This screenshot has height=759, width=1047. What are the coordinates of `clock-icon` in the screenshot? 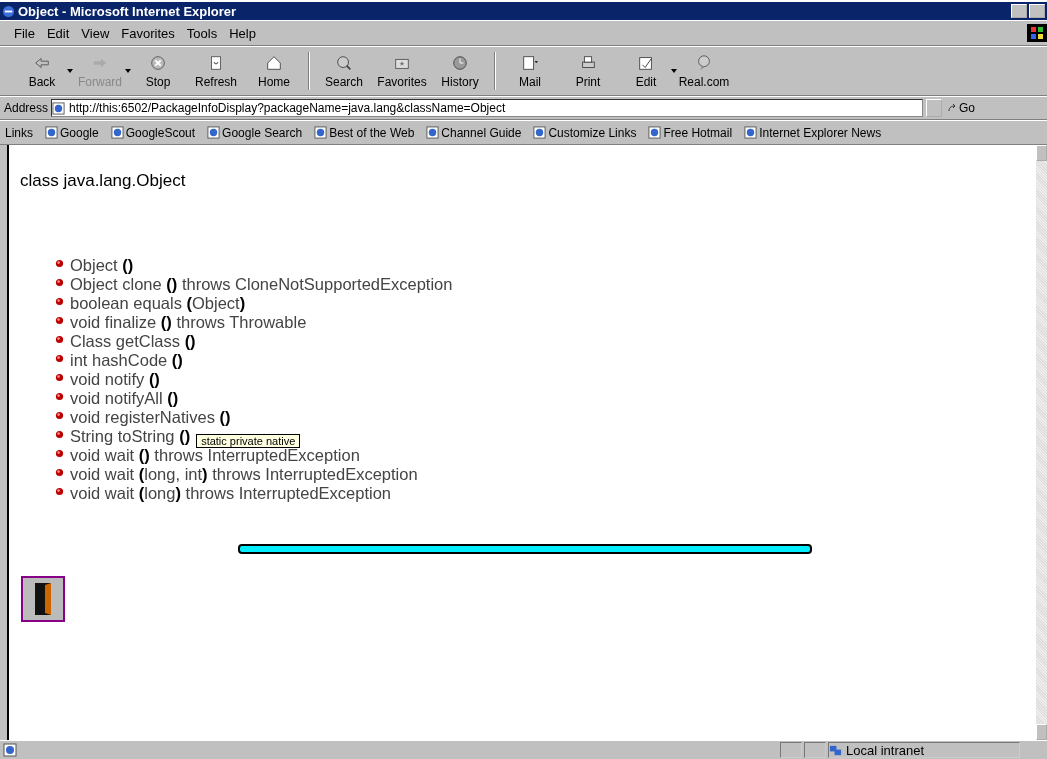 It's located at (460, 62).